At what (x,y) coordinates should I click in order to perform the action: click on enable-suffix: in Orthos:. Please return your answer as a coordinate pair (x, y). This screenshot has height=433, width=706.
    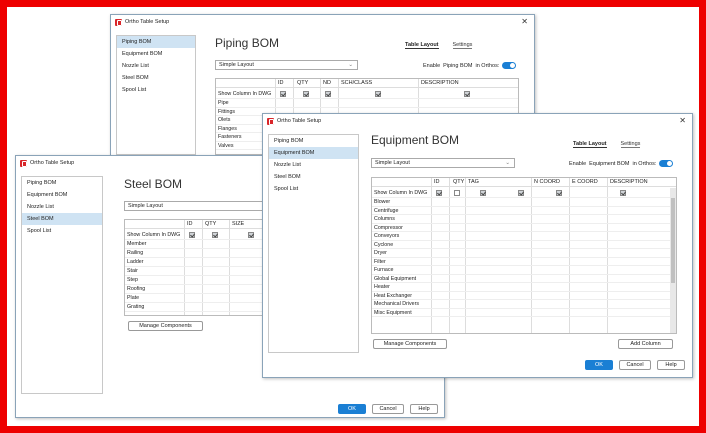
    Looking at the image, I should click on (644, 163).